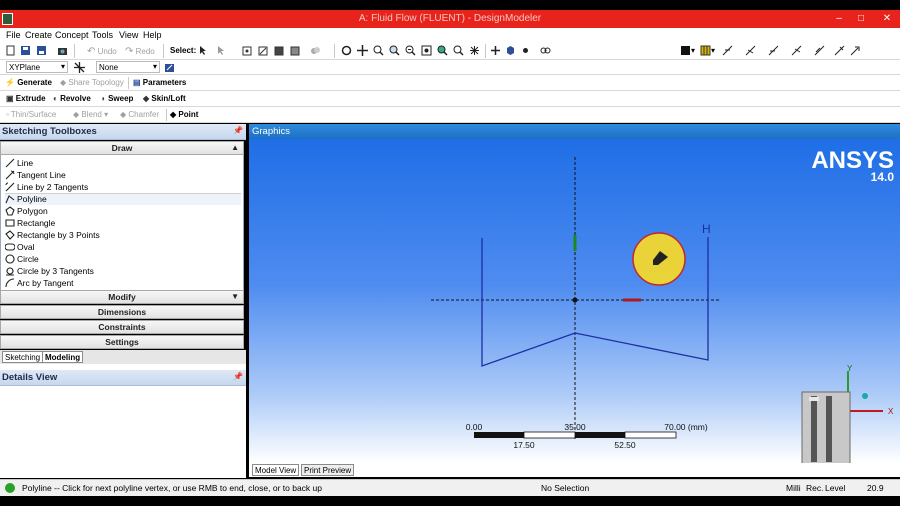 The height and width of the screenshot is (506, 900). I want to click on share-topology-button: ◆ Share Topology, so click(92, 82).